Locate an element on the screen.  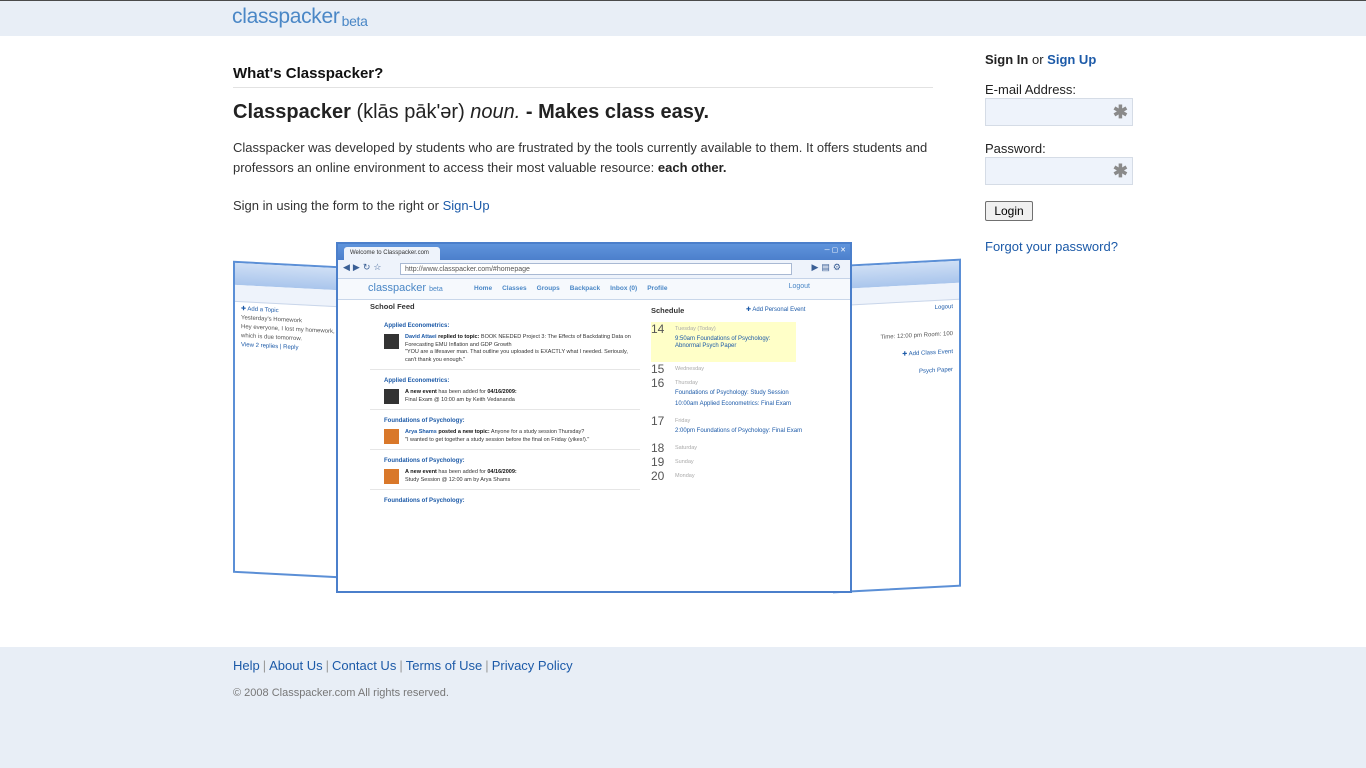
signin-prompt-text: Sign in using the form to the right or is located at coordinates (336, 205).